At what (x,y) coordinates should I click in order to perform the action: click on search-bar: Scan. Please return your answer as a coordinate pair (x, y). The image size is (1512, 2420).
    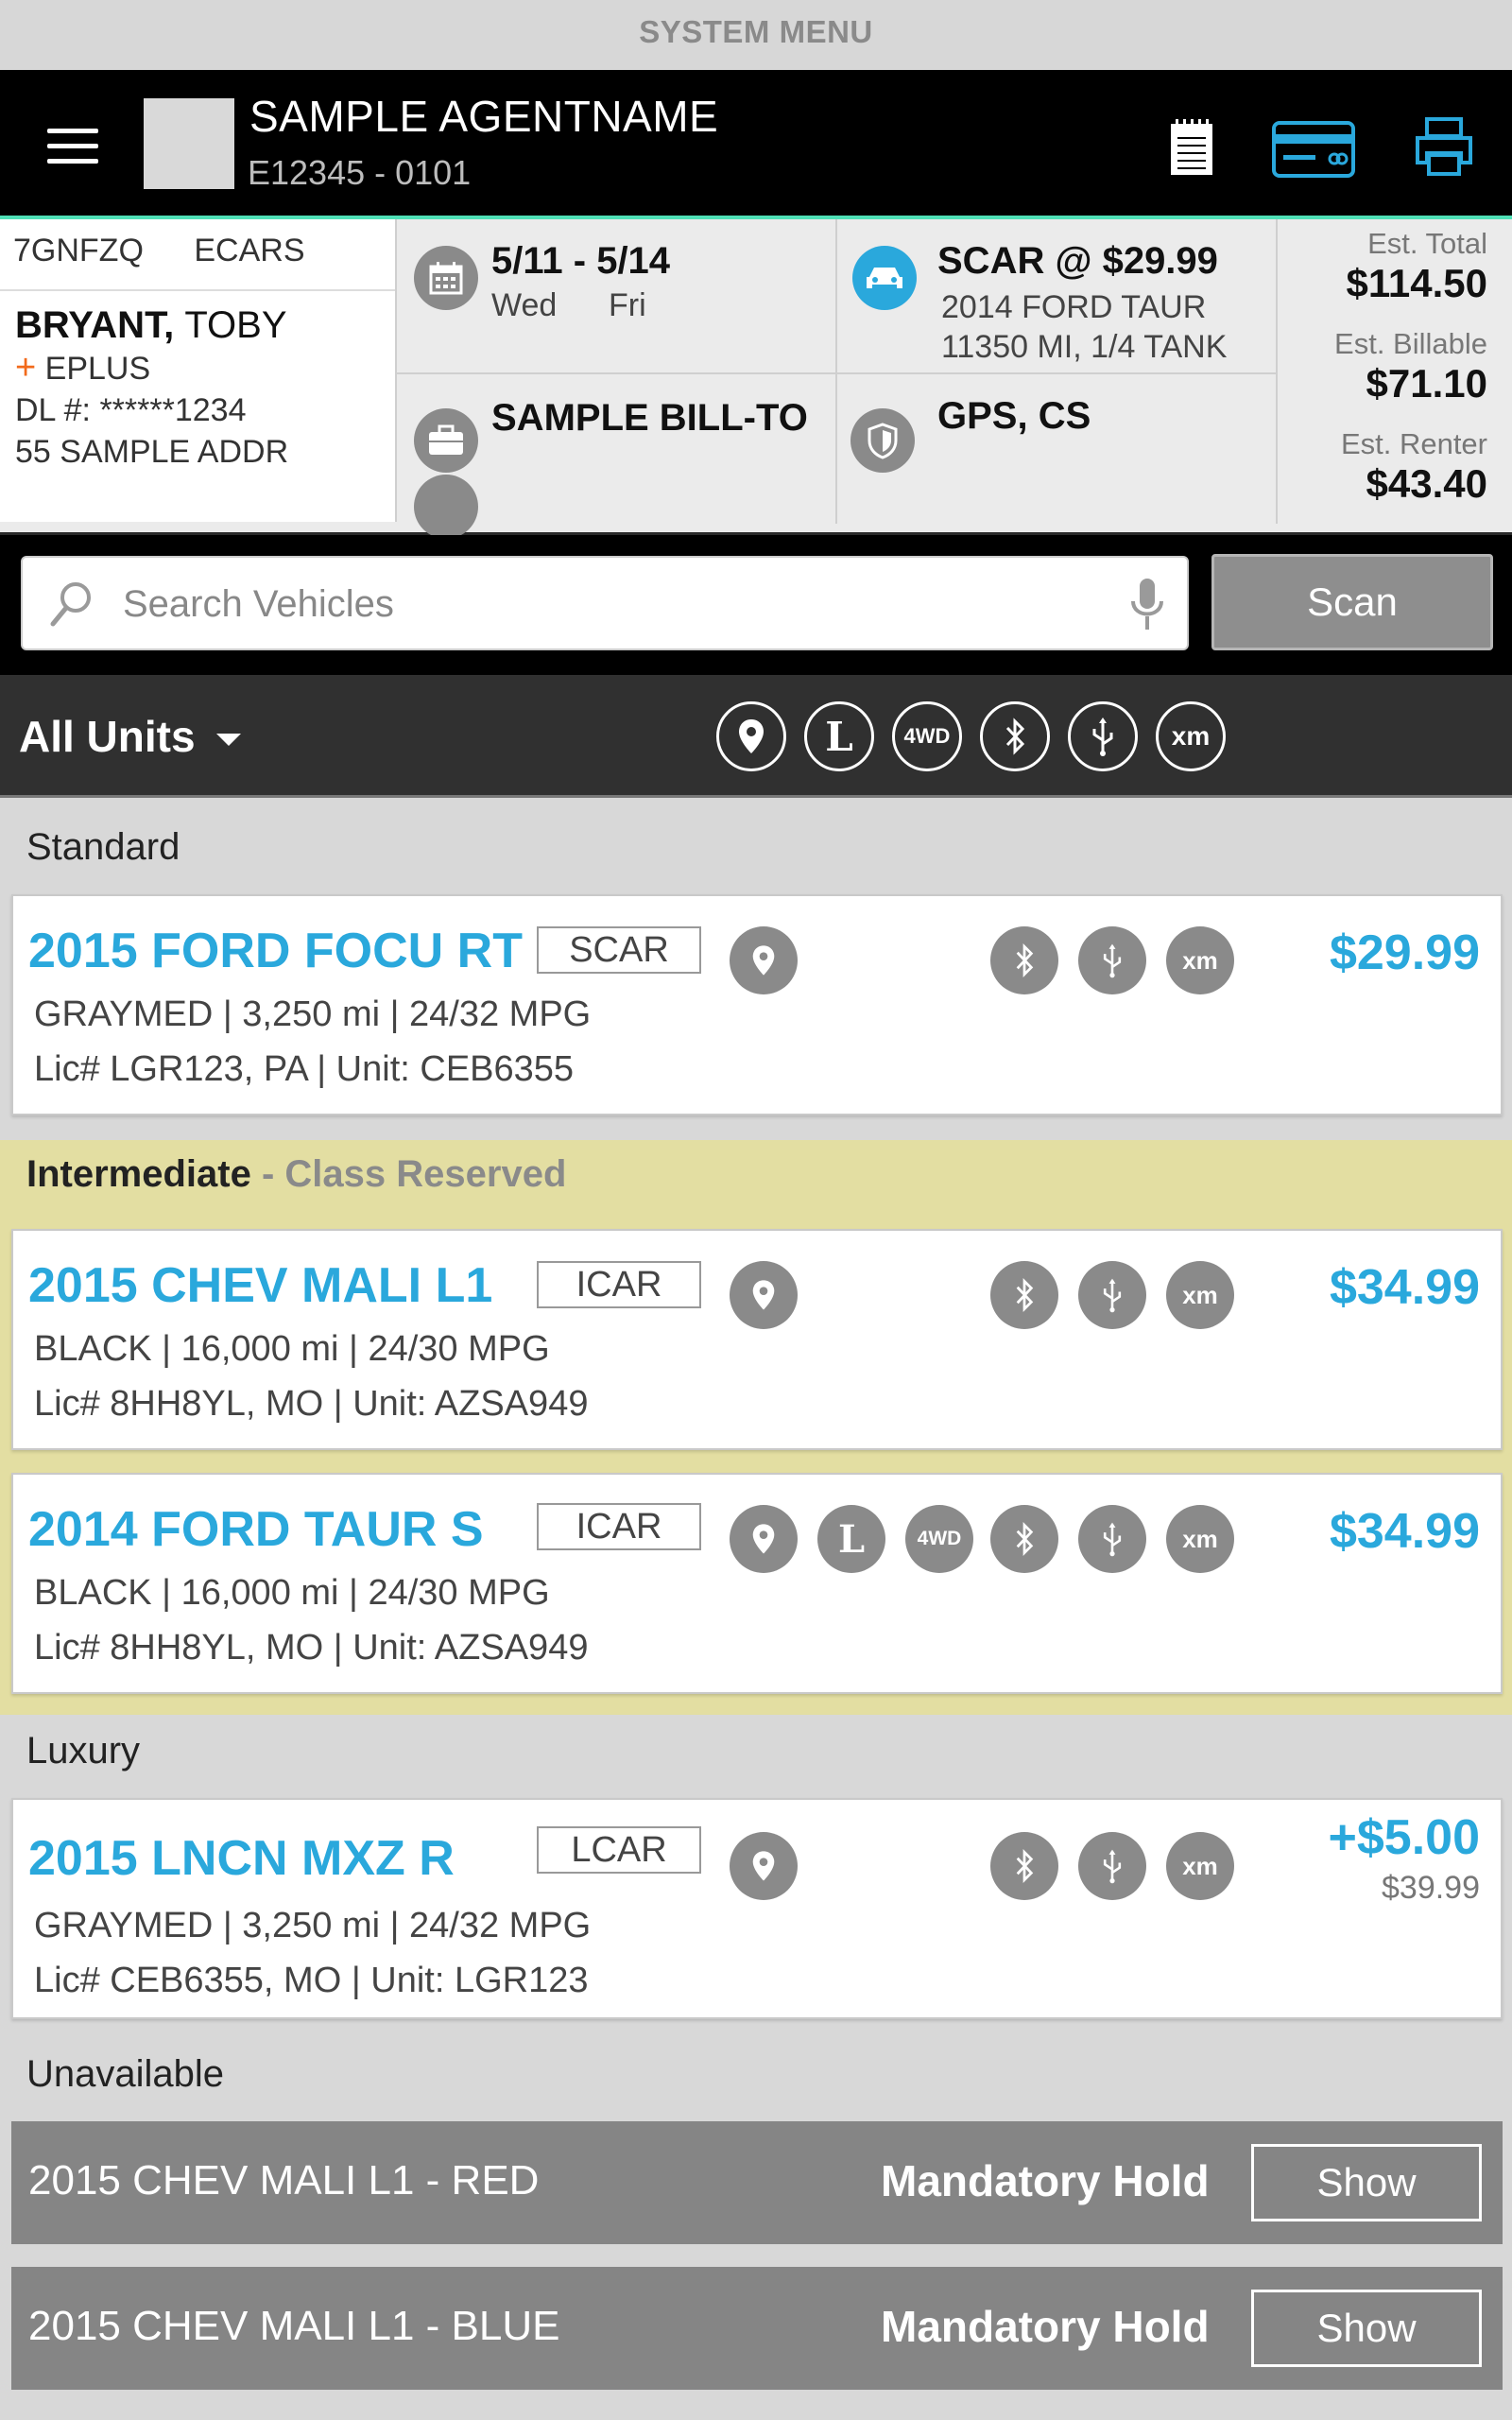
    Looking at the image, I should click on (756, 605).